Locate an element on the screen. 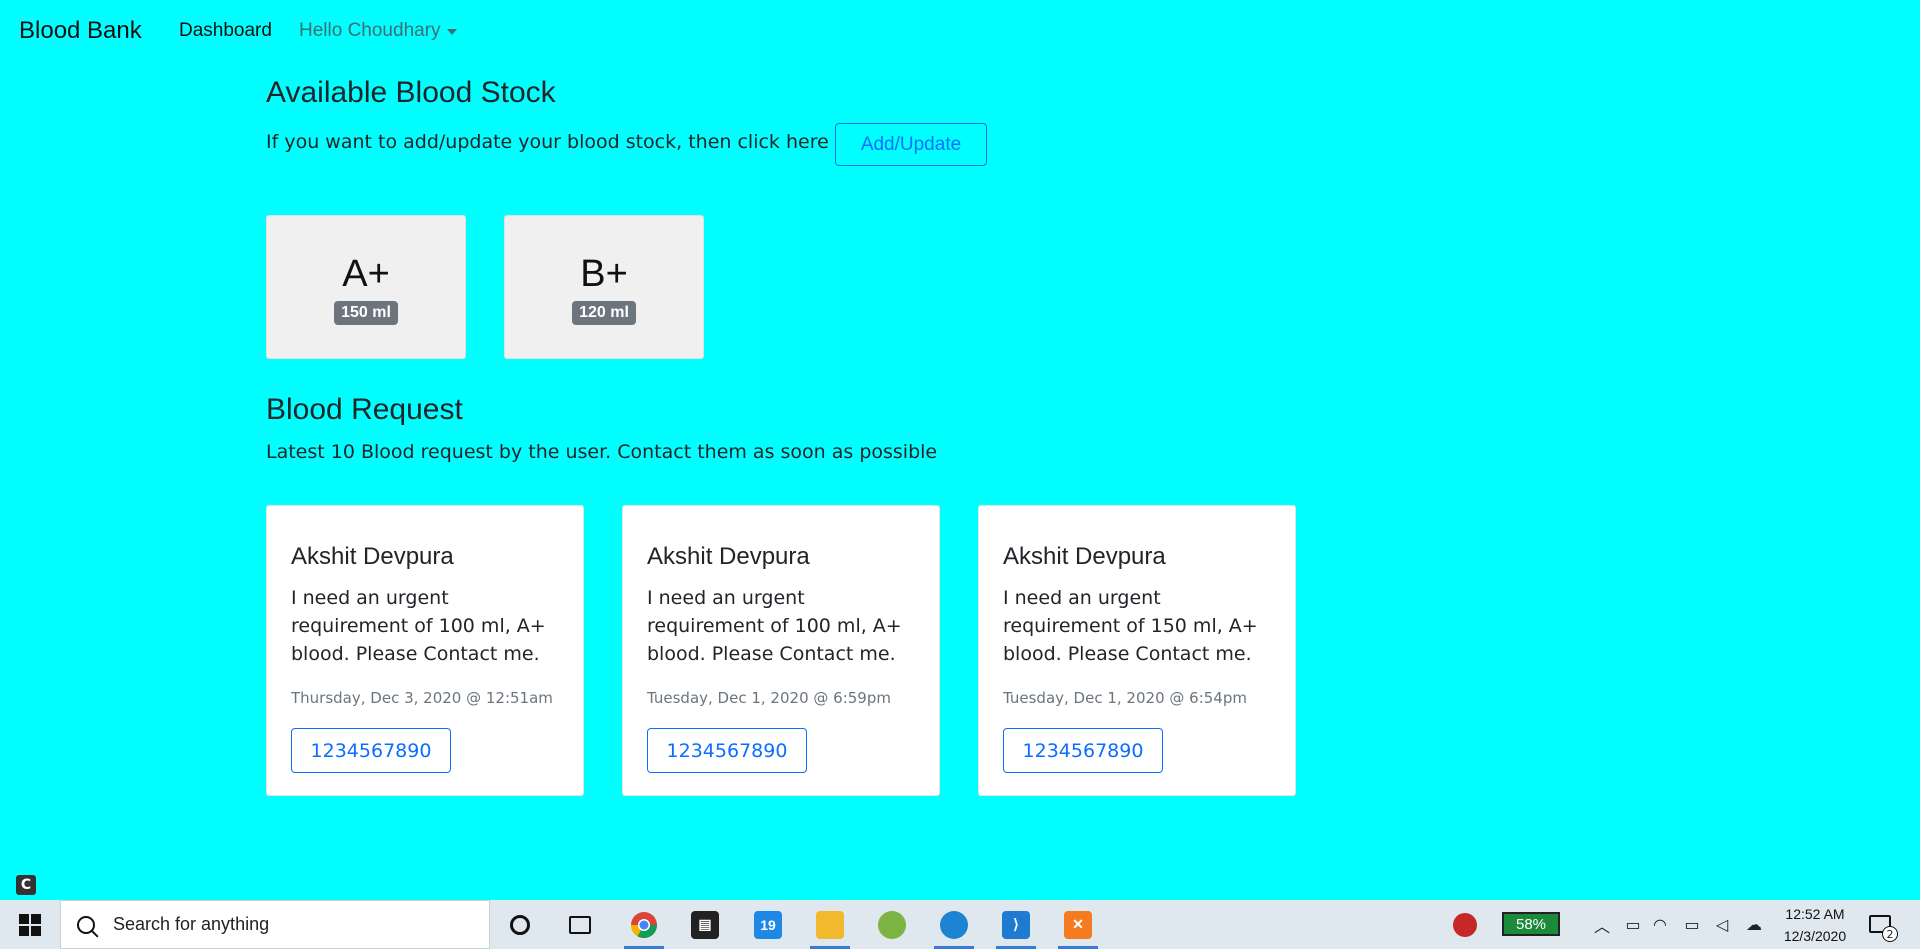 Image resolution: width=1920 pixels, height=949 pixels. vscode-icon: ⟩ is located at coordinates (1016, 924).